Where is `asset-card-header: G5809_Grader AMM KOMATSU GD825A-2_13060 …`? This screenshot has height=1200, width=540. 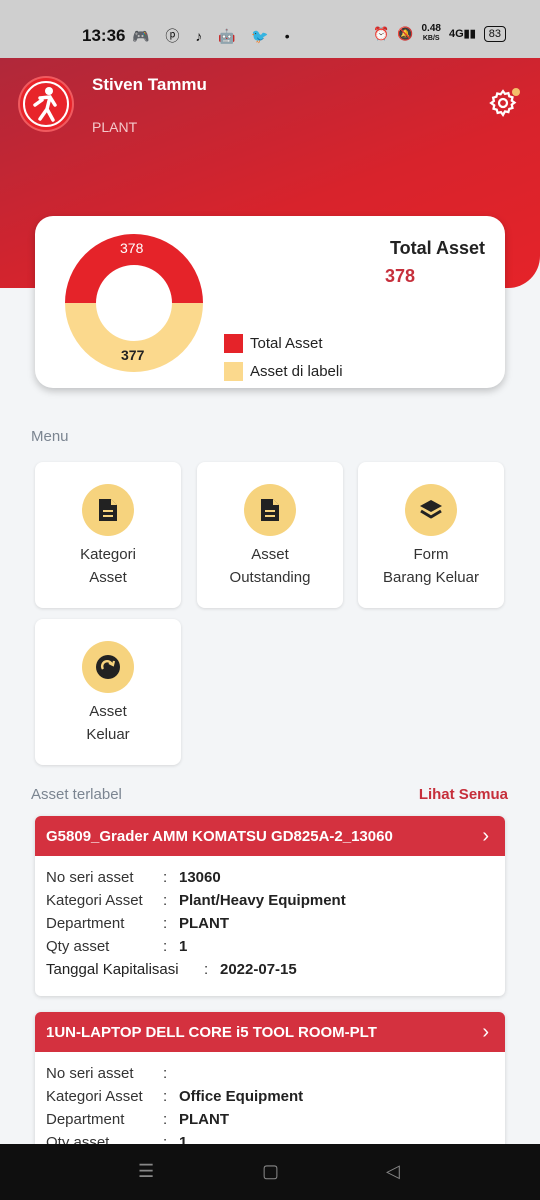 asset-card-header: G5809_Grader AMM KOMATSU GD825A-2_13060 … is located at coordinates (270, 836).